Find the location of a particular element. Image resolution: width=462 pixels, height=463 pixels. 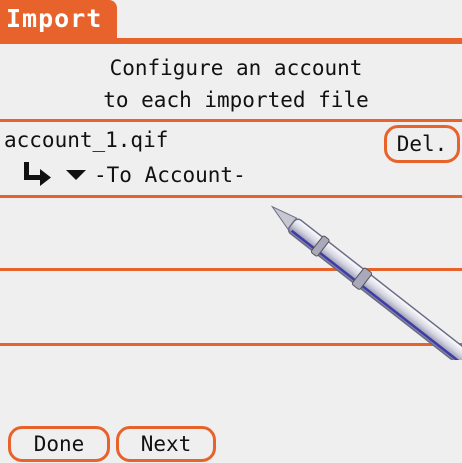

delete-button: Del. is located at coordinates (422, 144).